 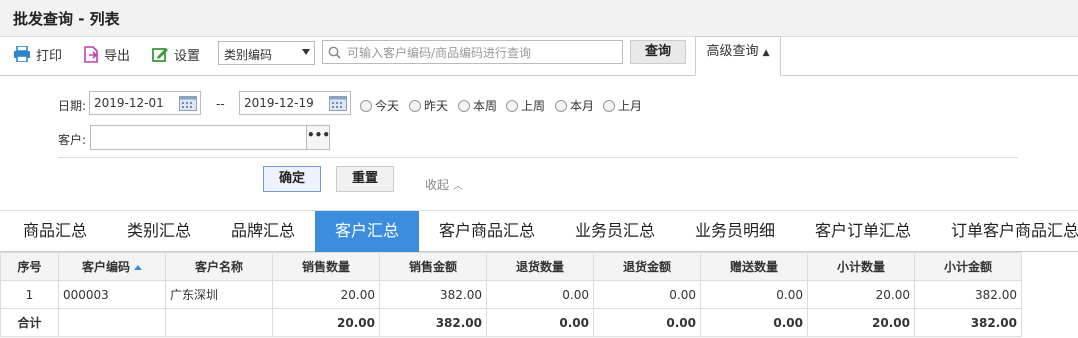 I want to click on customer-label: 客户:, so click(x=72, y=140).